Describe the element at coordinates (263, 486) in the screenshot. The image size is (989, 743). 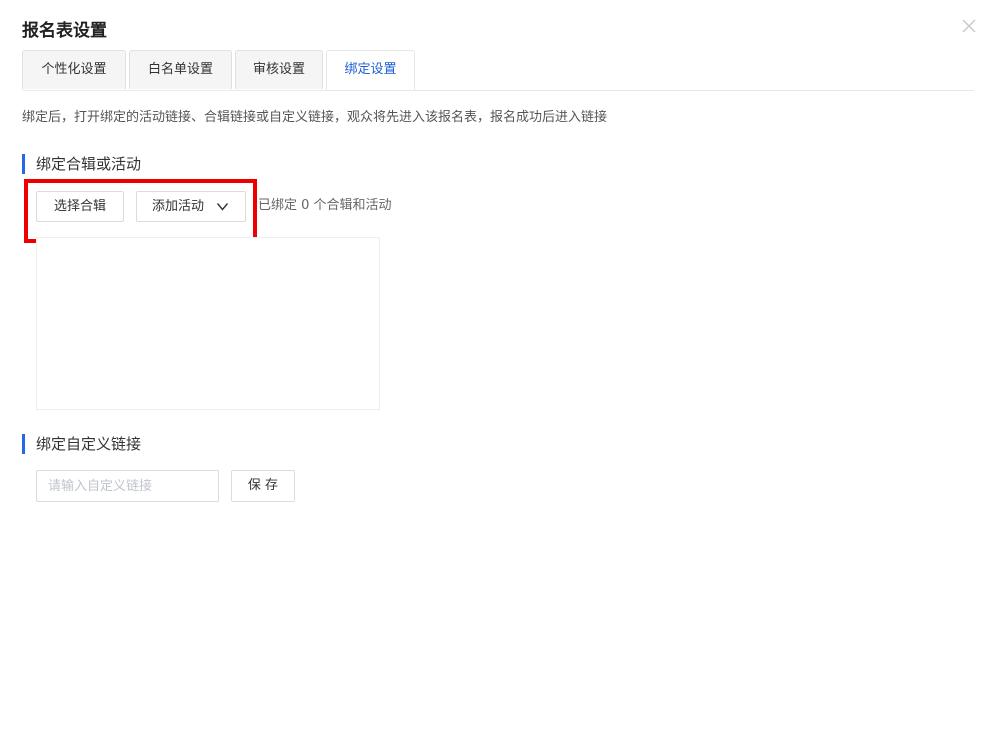
I see `save-button: 保 存` at that location.